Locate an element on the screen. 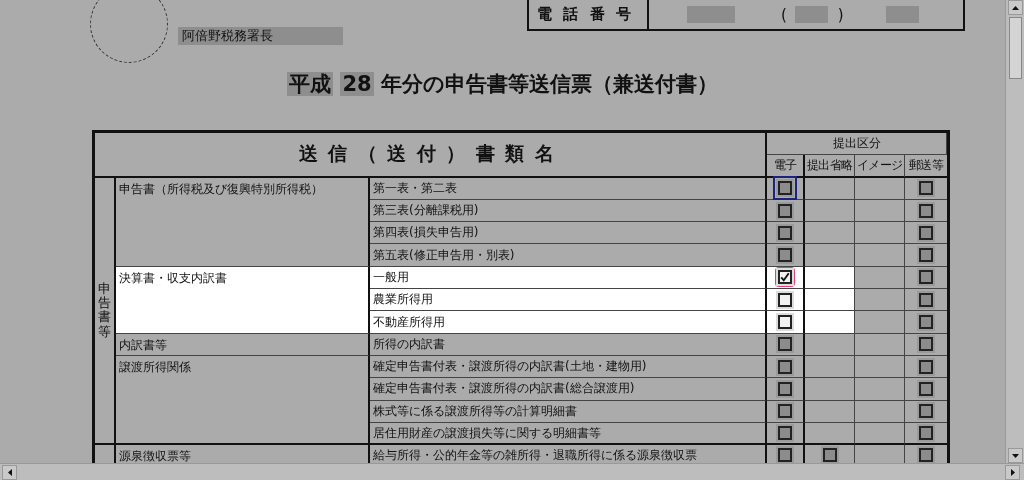  document-name: 株式等に係る譲渡所得等の計算明細書 is located at coordinates (568, 411).